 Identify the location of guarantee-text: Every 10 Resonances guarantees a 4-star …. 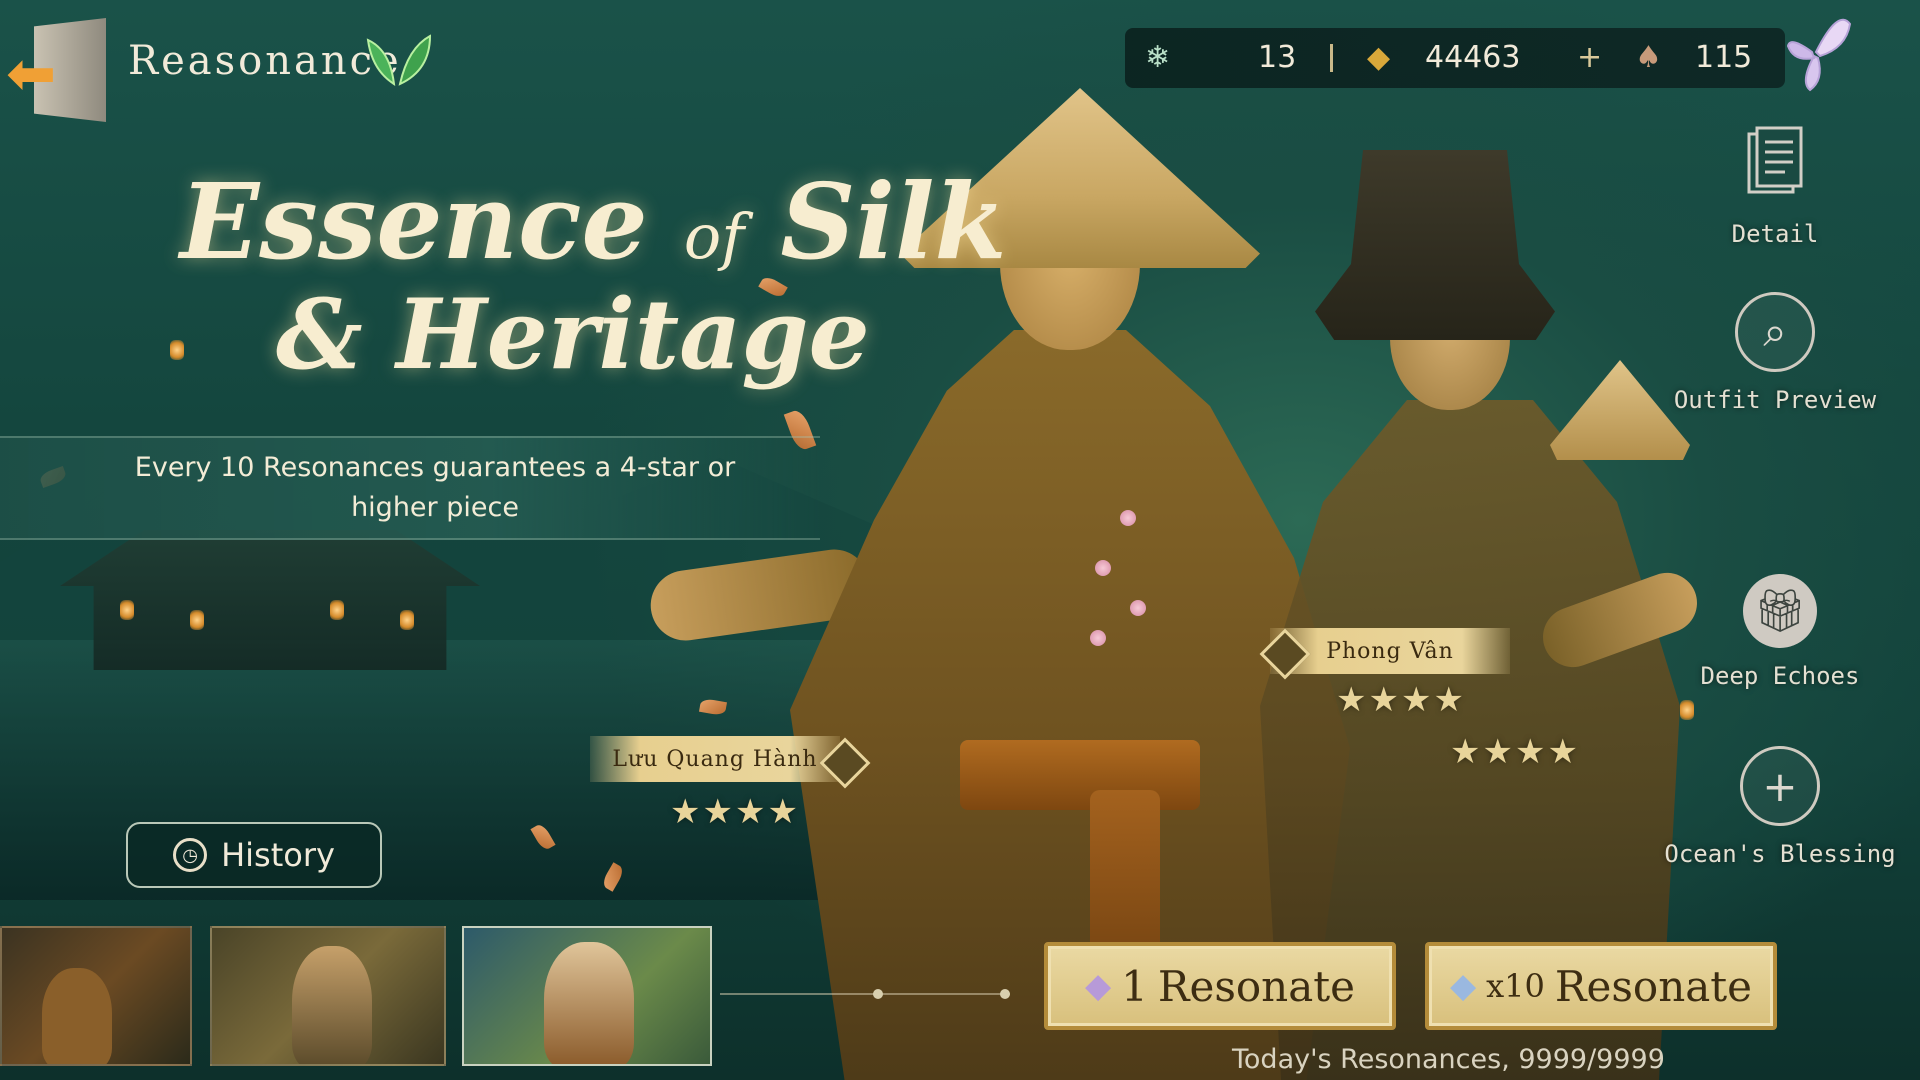
(435, 487).